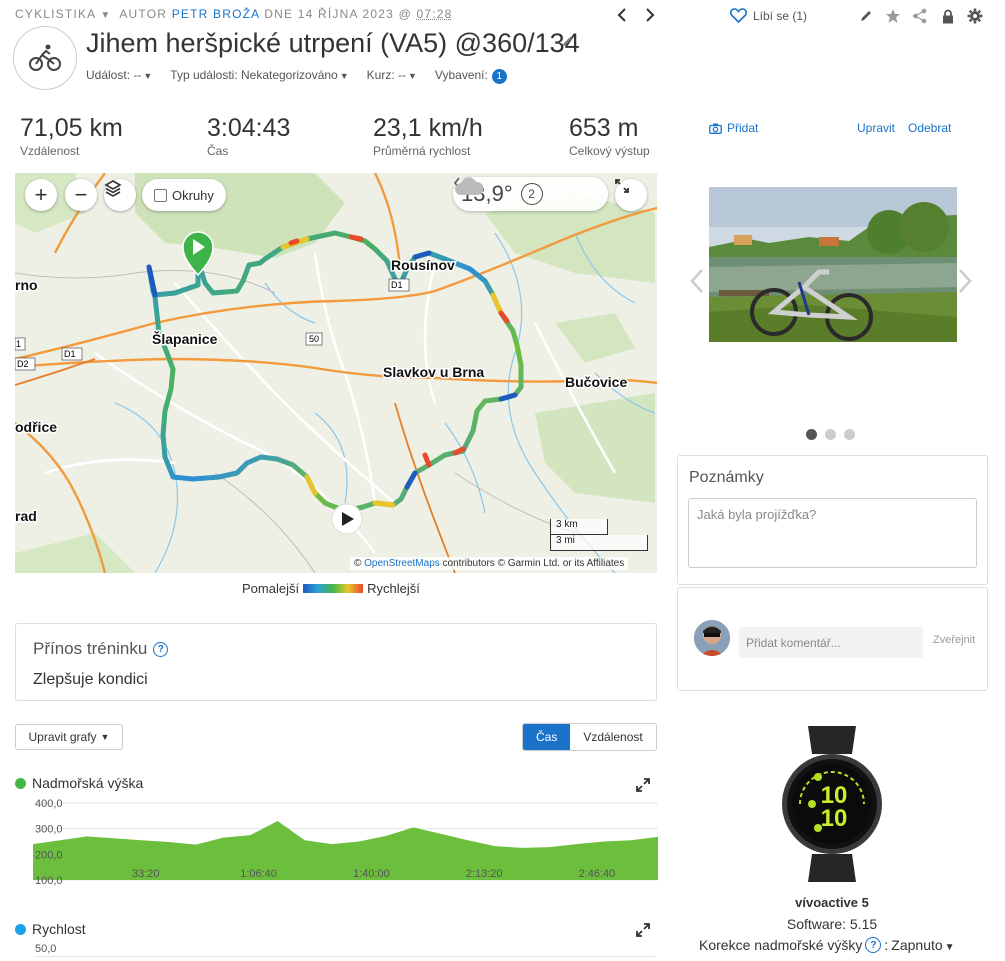 Image resolution: width=1005 pixels, height=961 pixels. What do you see at coordinates (469, 186) in the screenshot?
I see `cloud-icon` at bounding box center [469, 186].